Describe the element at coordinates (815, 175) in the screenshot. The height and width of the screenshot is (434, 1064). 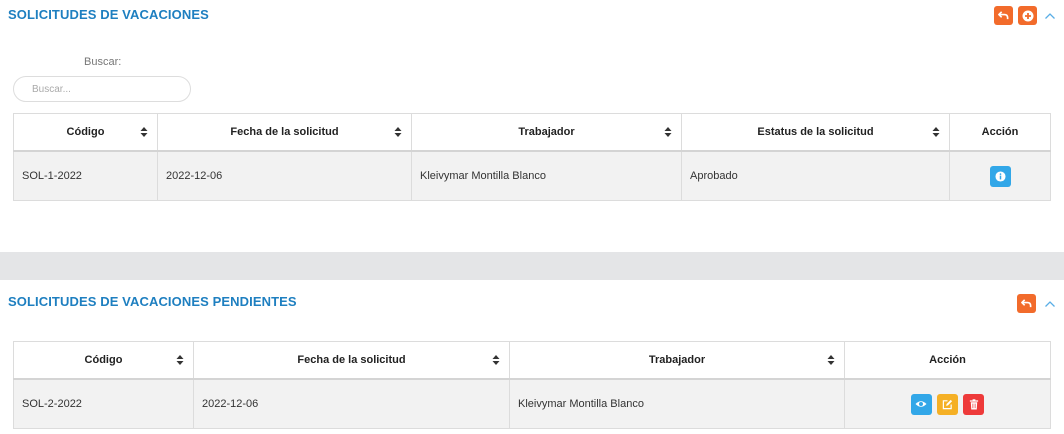
I see `cell-status: Aprobado` at that location.